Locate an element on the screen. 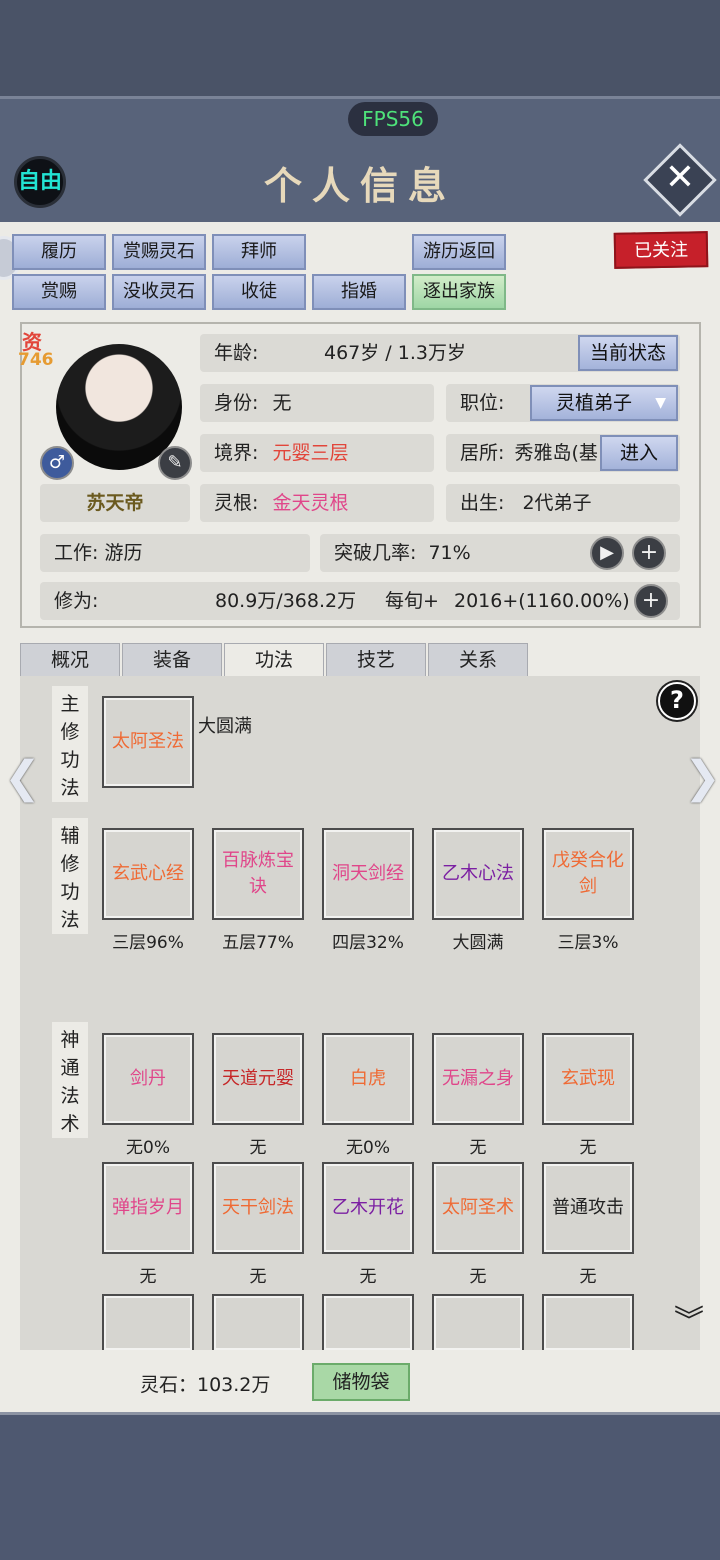  realm-label: 境界: is located at coordinates (236, 453).